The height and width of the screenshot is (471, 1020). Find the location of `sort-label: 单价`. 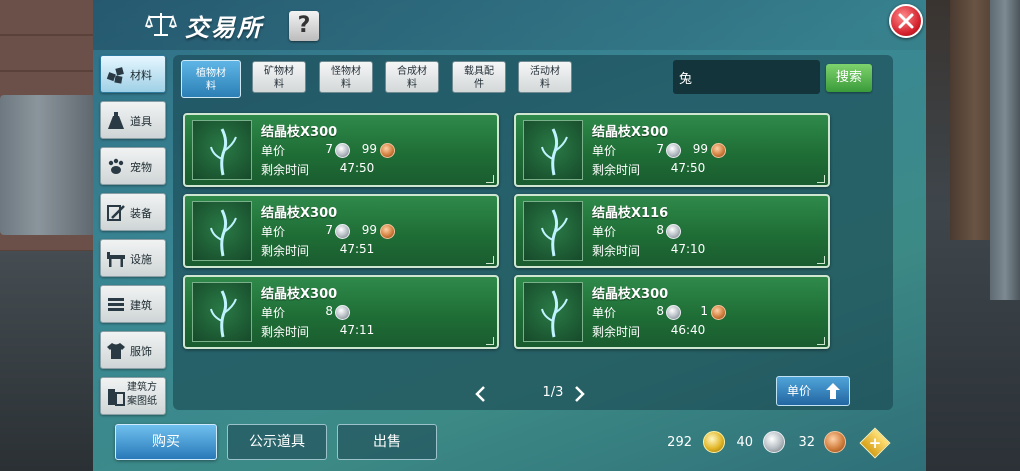

sort-label: 单价 is located at coordinates (799, 391).